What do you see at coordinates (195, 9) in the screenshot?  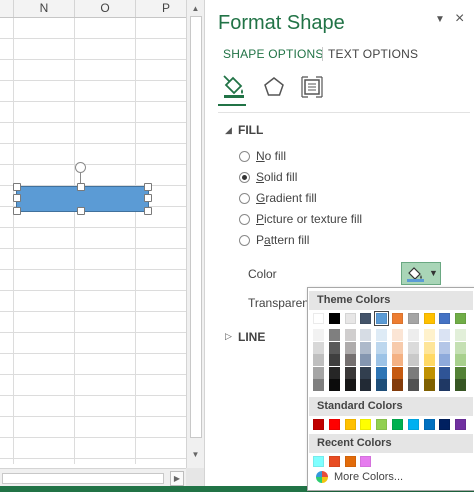 I see `scroll-up-arrow-icon: ▲` at bounding box center [195, 9].